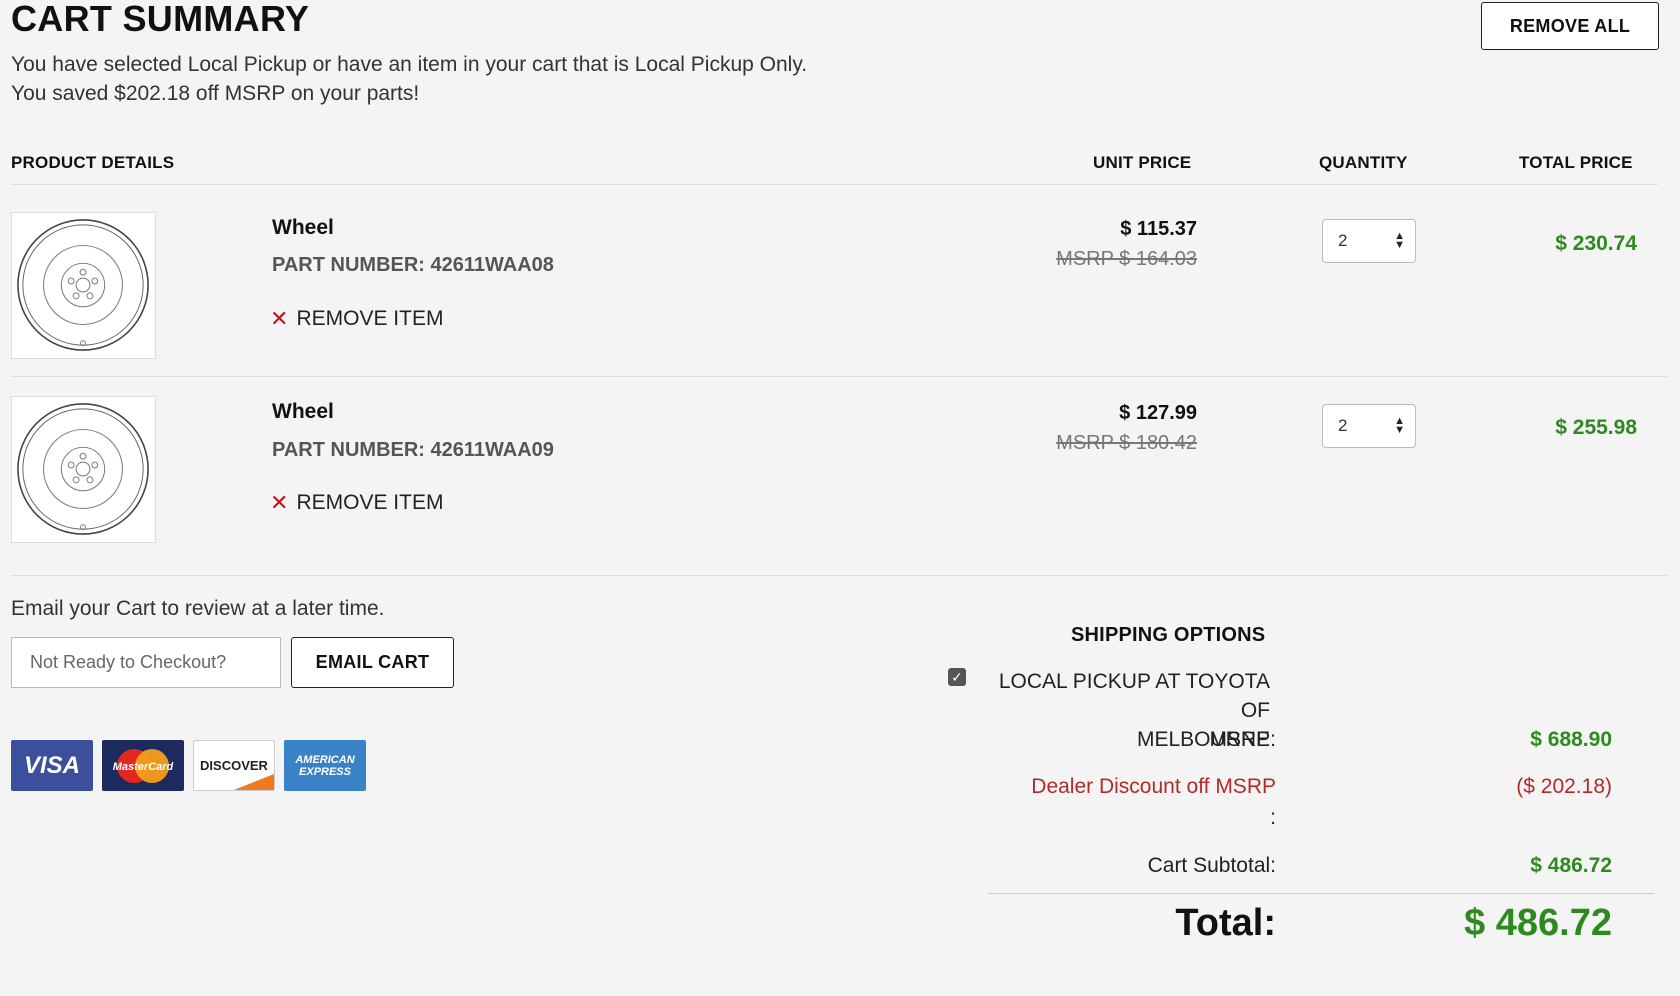  What do you see at coordinates (1134, 696) in the screenshot?
I see `local-pickup-line1: LOCAL PICKUP AT TOYOTA OF` at bounding box center [1134, 696].